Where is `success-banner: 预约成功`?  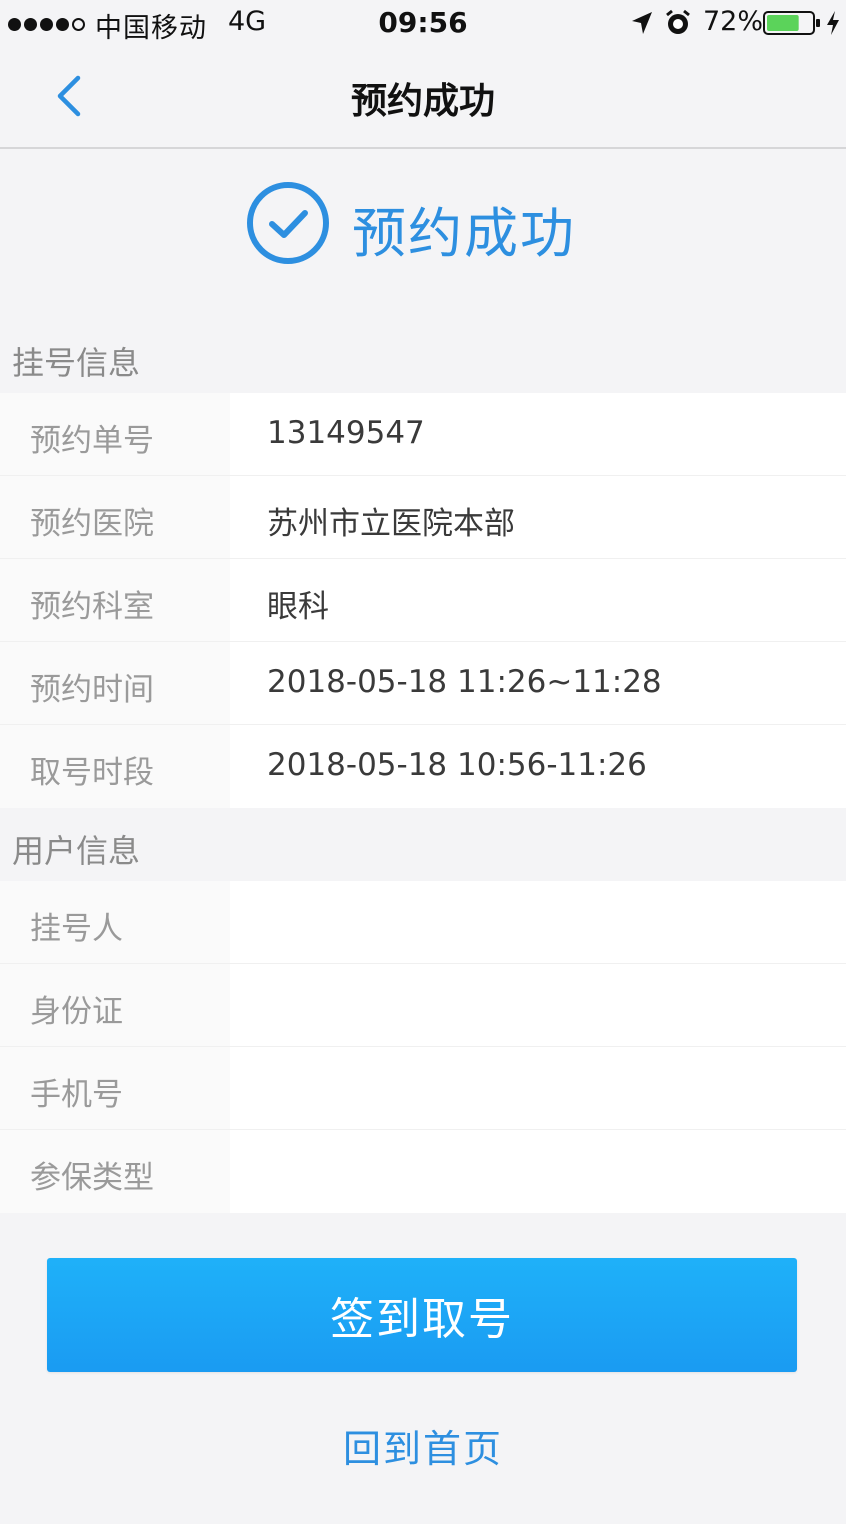 success-banner: 预约成功 is located at coordinates (423, 234).